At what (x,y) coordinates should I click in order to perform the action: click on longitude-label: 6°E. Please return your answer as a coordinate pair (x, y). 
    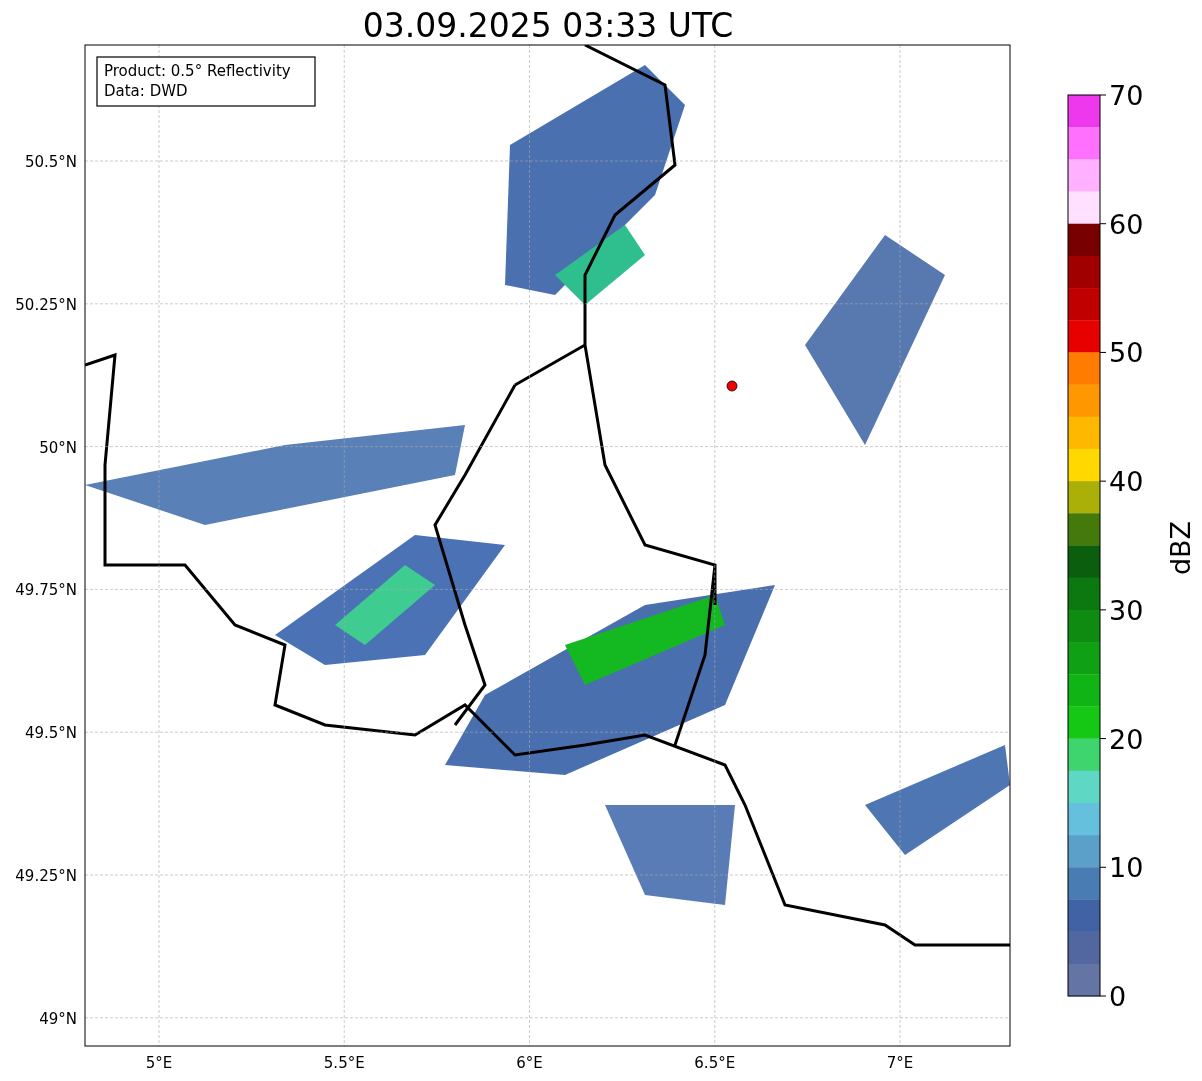
    Looking at the image, I should click on (529, 1063).